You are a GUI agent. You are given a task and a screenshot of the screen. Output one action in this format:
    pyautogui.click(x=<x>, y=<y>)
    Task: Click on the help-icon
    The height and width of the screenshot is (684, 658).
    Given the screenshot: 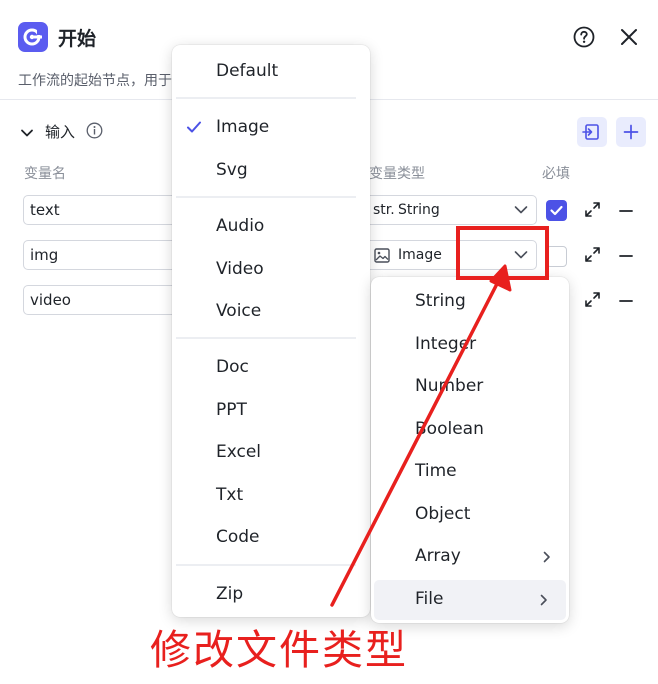 What is the action you would take?
    pyautogui.click(x=584, y=37)
    